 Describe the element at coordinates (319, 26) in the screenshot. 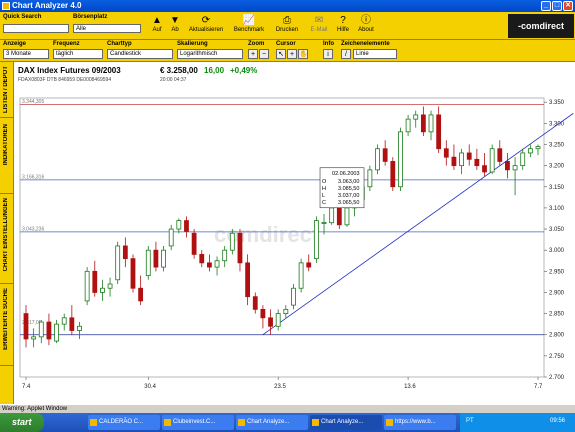

I see `email-button: ✉ E-Mail` at that location.